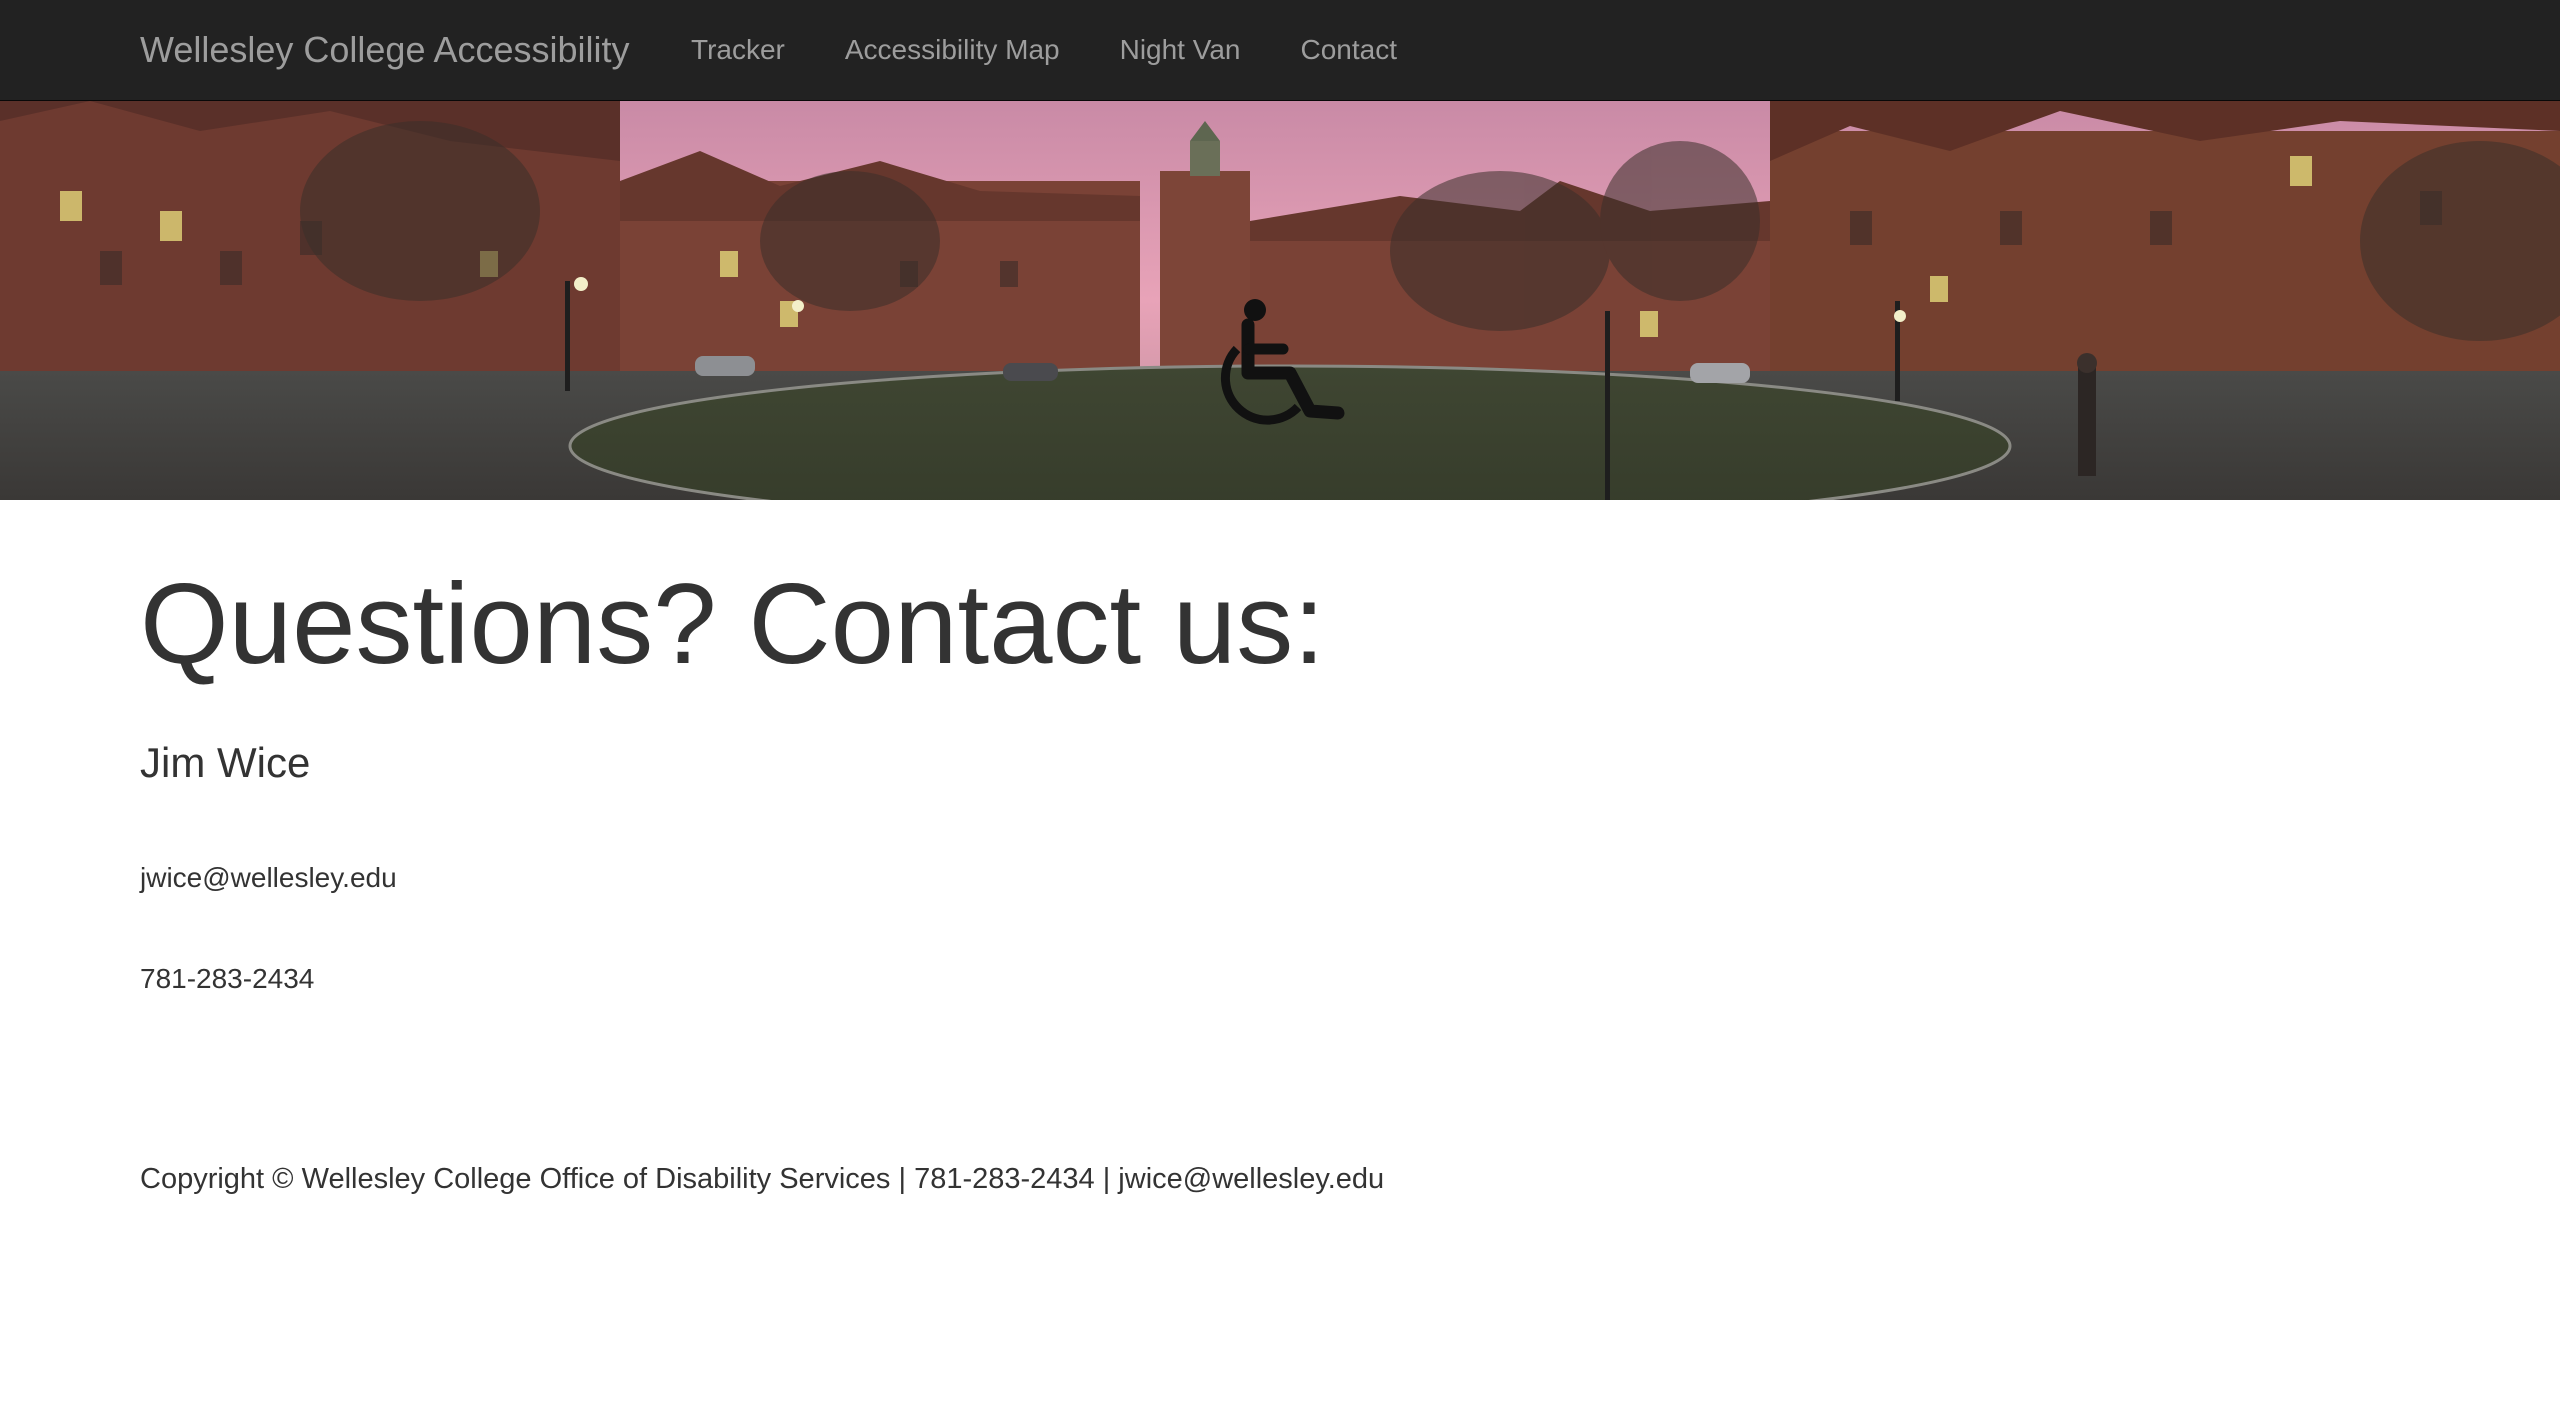 This screenshot has width=2560, height=1406. What do you see at coordinates (385, 50) in the screenshot?
I see `brand-link: Wellesley College Accessibility` at bounding box center [385, 50].